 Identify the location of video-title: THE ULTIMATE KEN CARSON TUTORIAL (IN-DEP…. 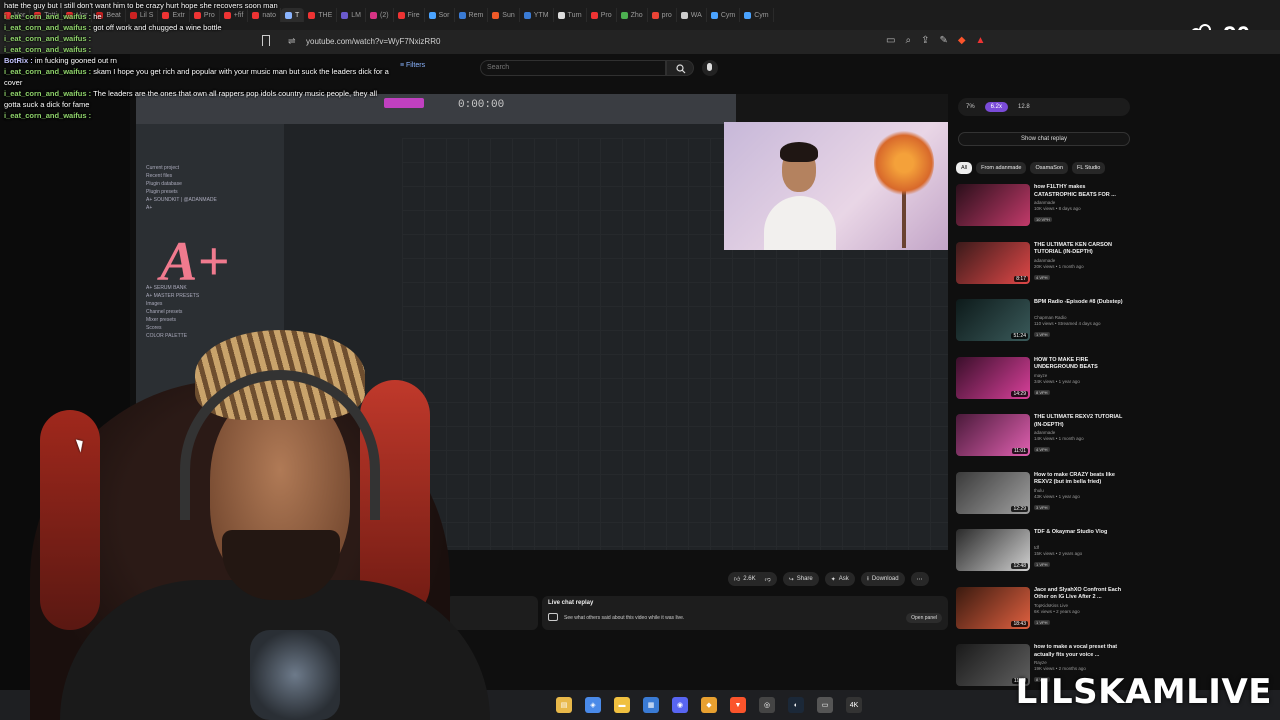
(1080, 249).